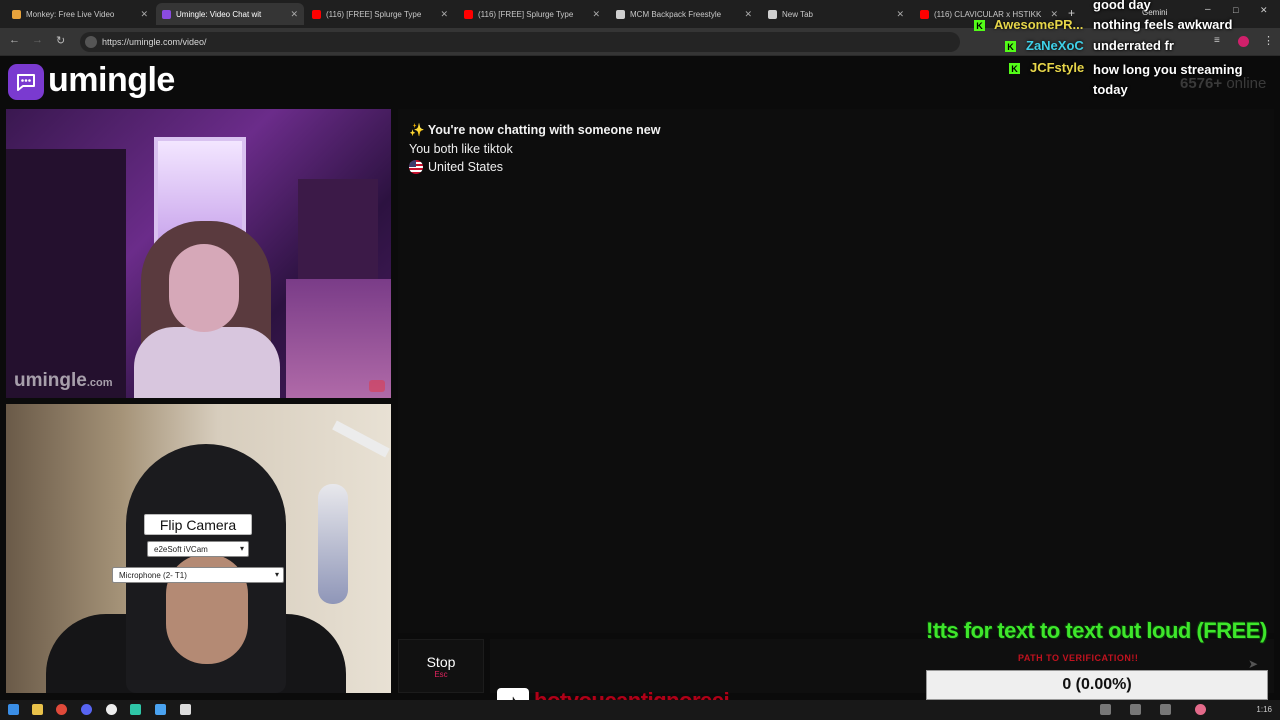 This screenshot has height=720, width=1280. Describe the element at coordinates (154, 42) in the screenshot. I see `url-text: https://umingle.com/video/` at that location.